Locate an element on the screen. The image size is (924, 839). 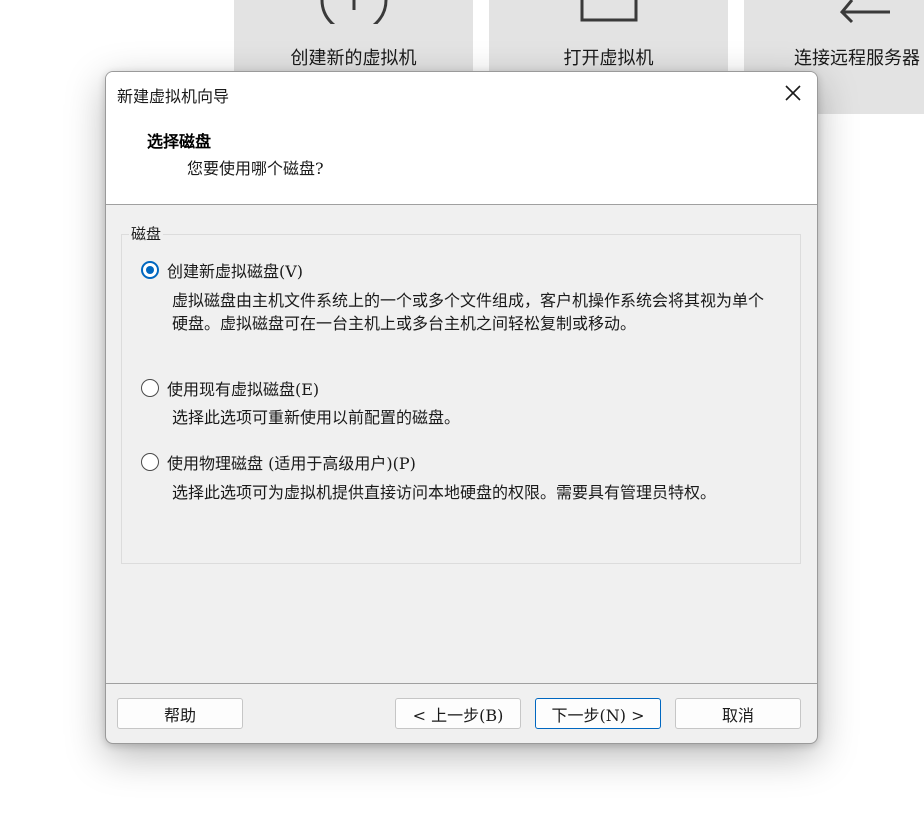
next-button: 下一步(N) > is located at coordinates (598, 713).